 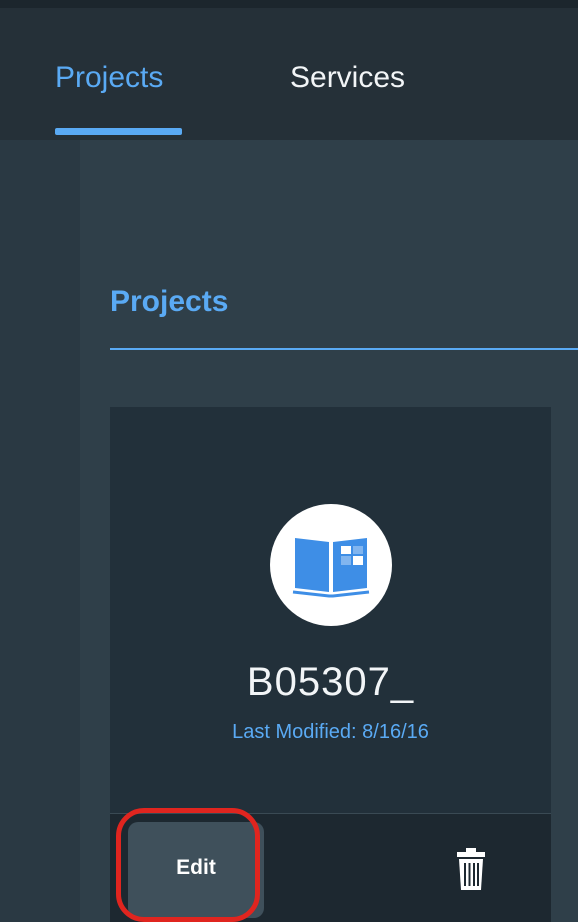 I want to click on last-modified: Last Modified: 8/16/16, so click(x=330, y=732).